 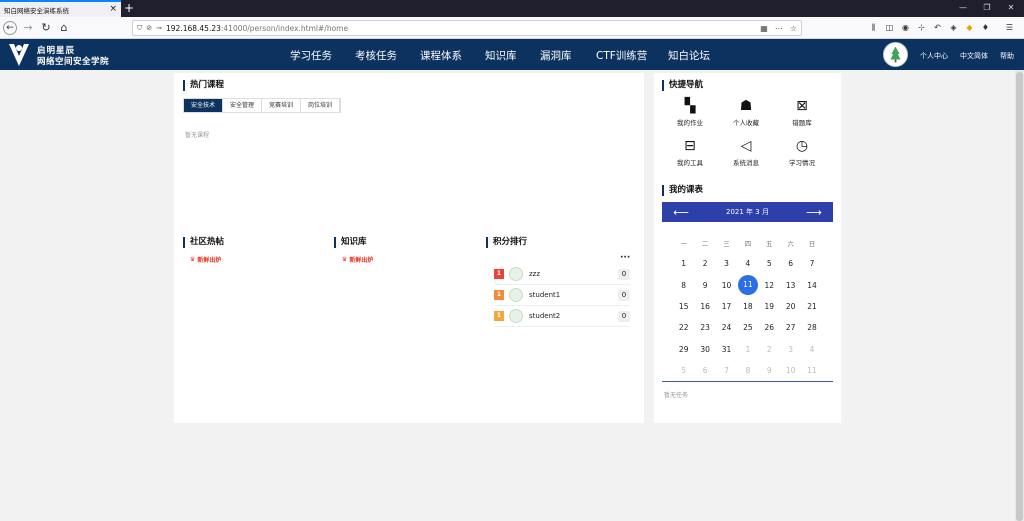 I want to click on scrollbar-thumb, so click(x=1019, y=296).